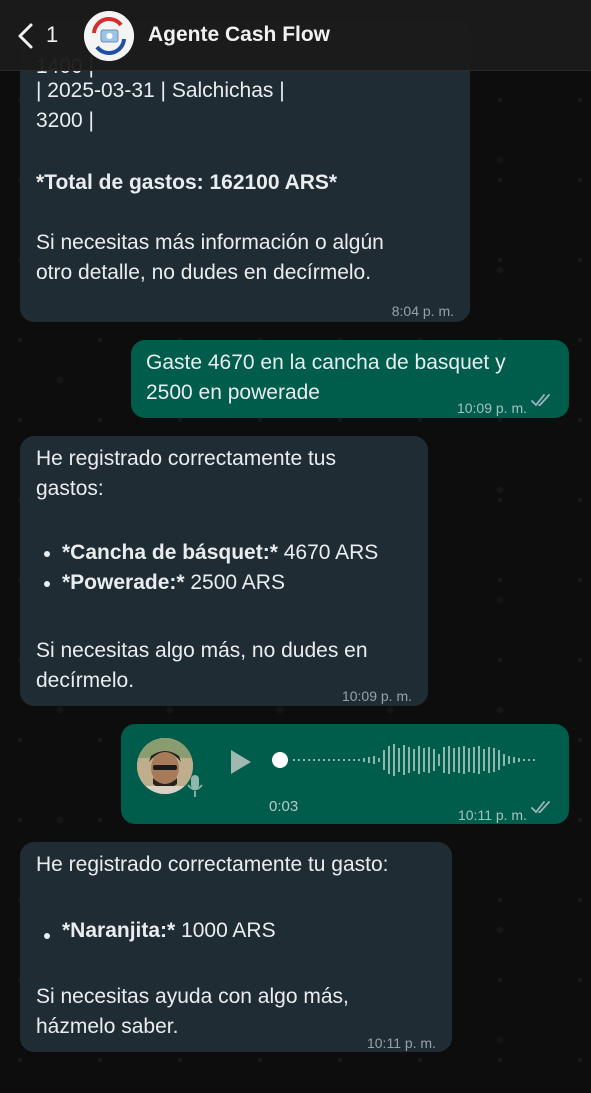 This screenshot has height=1093, width=591. Describe the element at coordinates (225, 930) in the screenshot. I see `list-item-value: 1000 ARS` at that location.